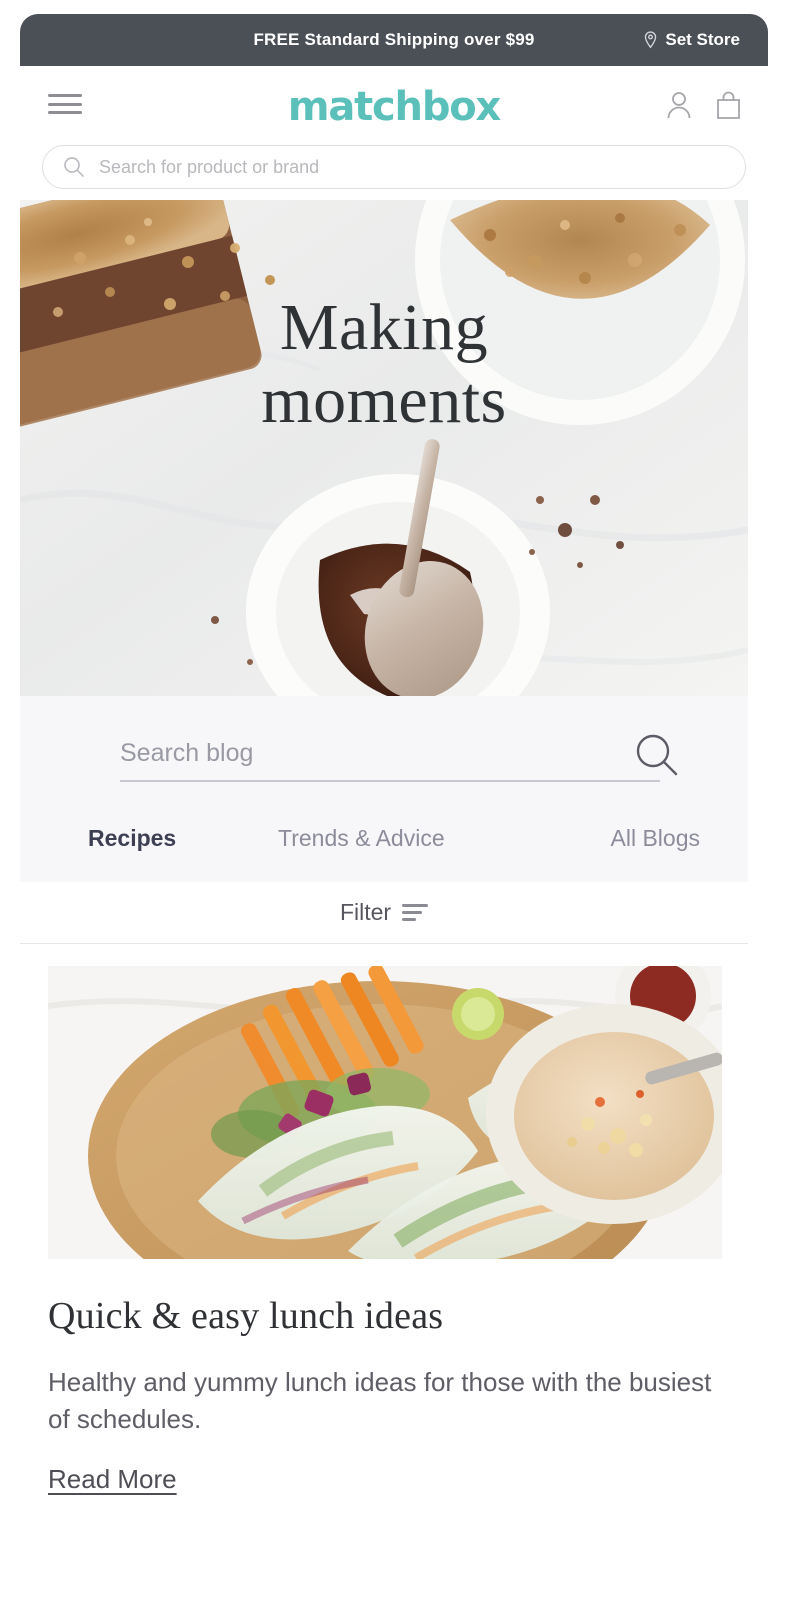 Image resolution: width=788 pixels, height=1600 pixels. Describe the element at coordinates (728, 105) in the screenshot. I see `shopping-bag-icon` at that location.